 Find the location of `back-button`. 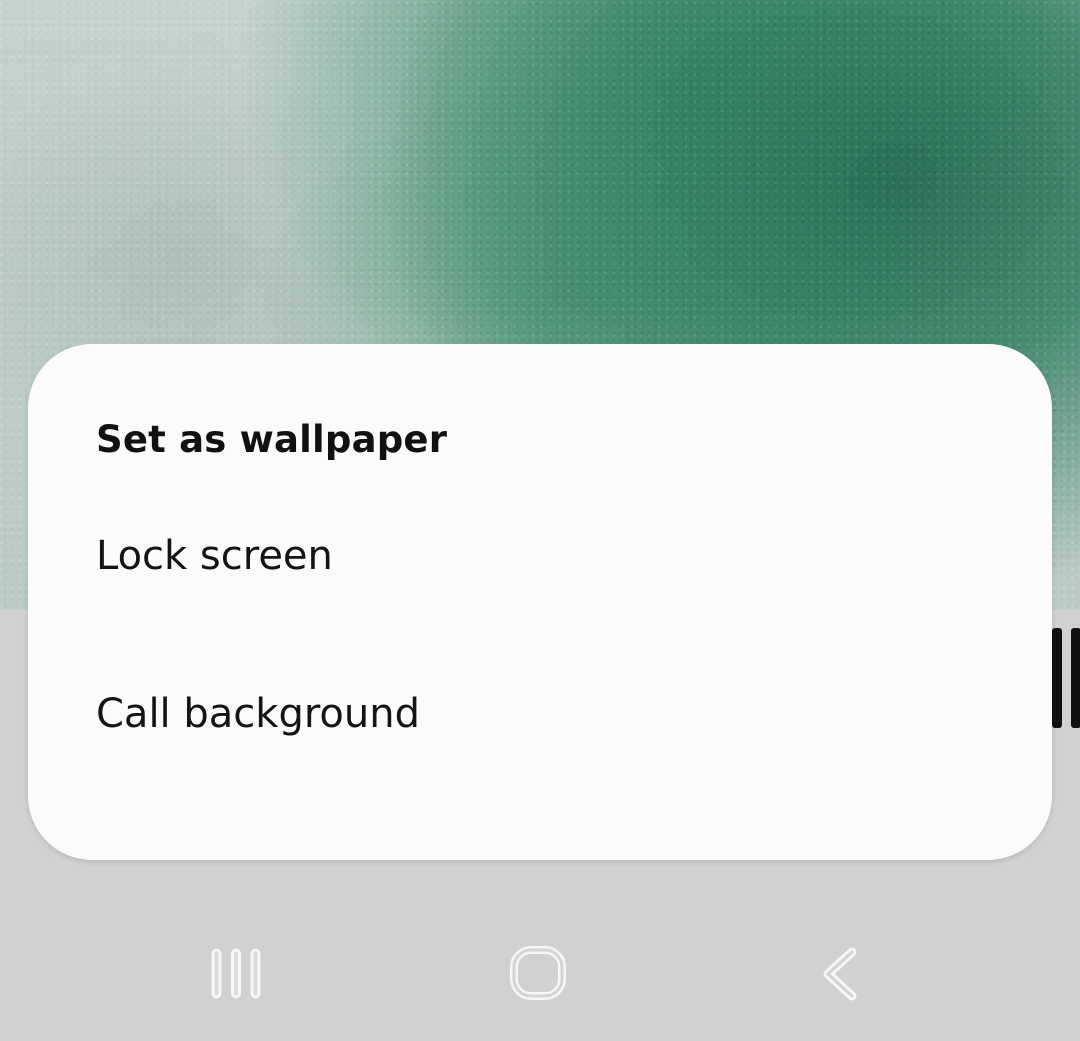

back-button is located at coordinates (841, 975).